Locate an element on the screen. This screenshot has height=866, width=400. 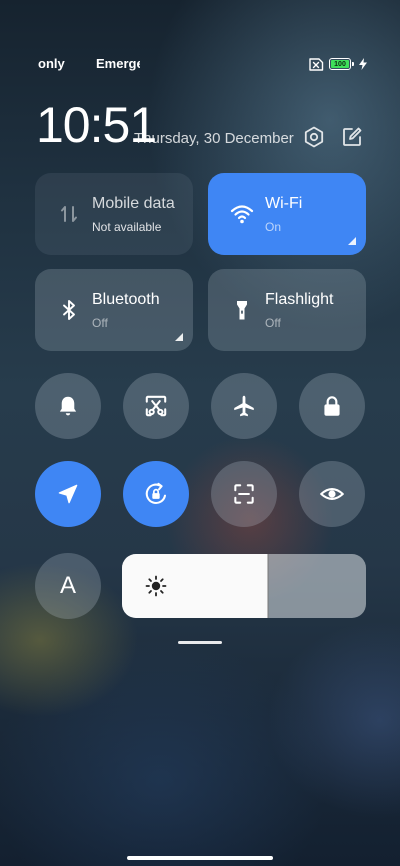
status-bar-carrier: only Emergency calls is located at coordinates (70, 64).